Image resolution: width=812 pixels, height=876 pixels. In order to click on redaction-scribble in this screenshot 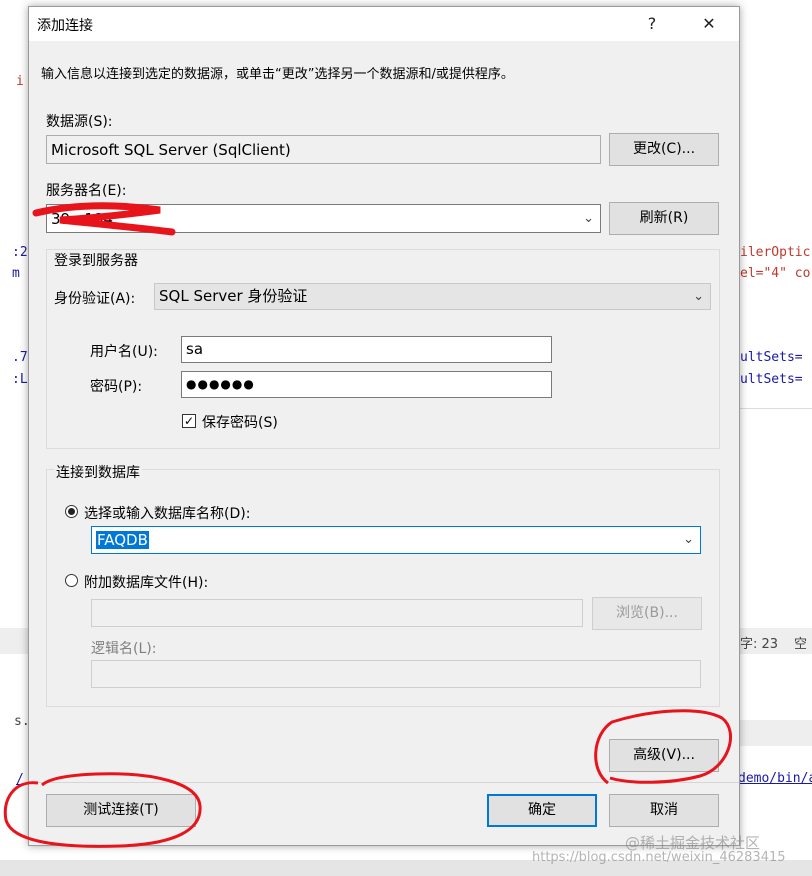, I will do `click(104, 219)`.